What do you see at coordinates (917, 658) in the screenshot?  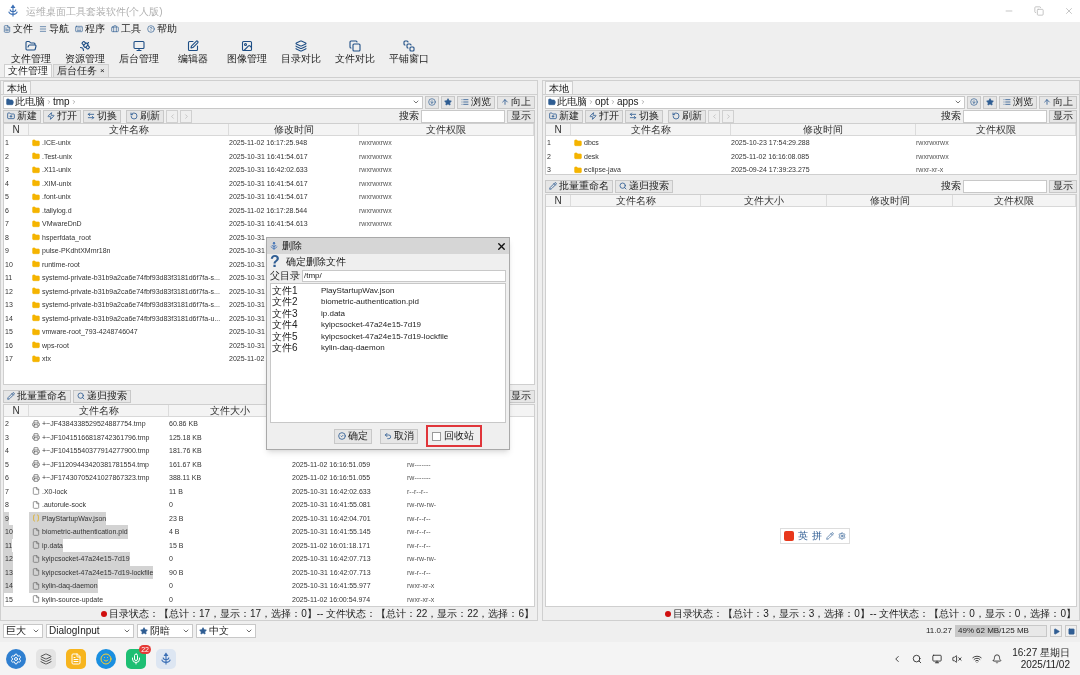 I see `search-icon` at bounding box center [917, 658].